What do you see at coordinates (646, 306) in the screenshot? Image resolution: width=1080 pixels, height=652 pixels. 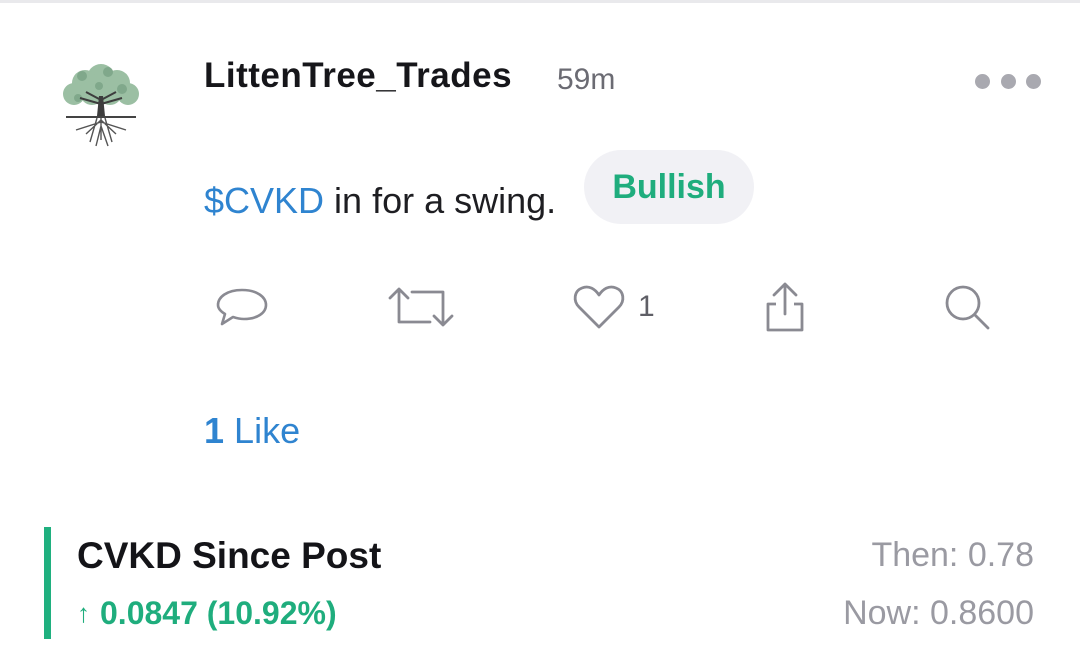 I see `like-count: 1` at bounding box center [646, 306].